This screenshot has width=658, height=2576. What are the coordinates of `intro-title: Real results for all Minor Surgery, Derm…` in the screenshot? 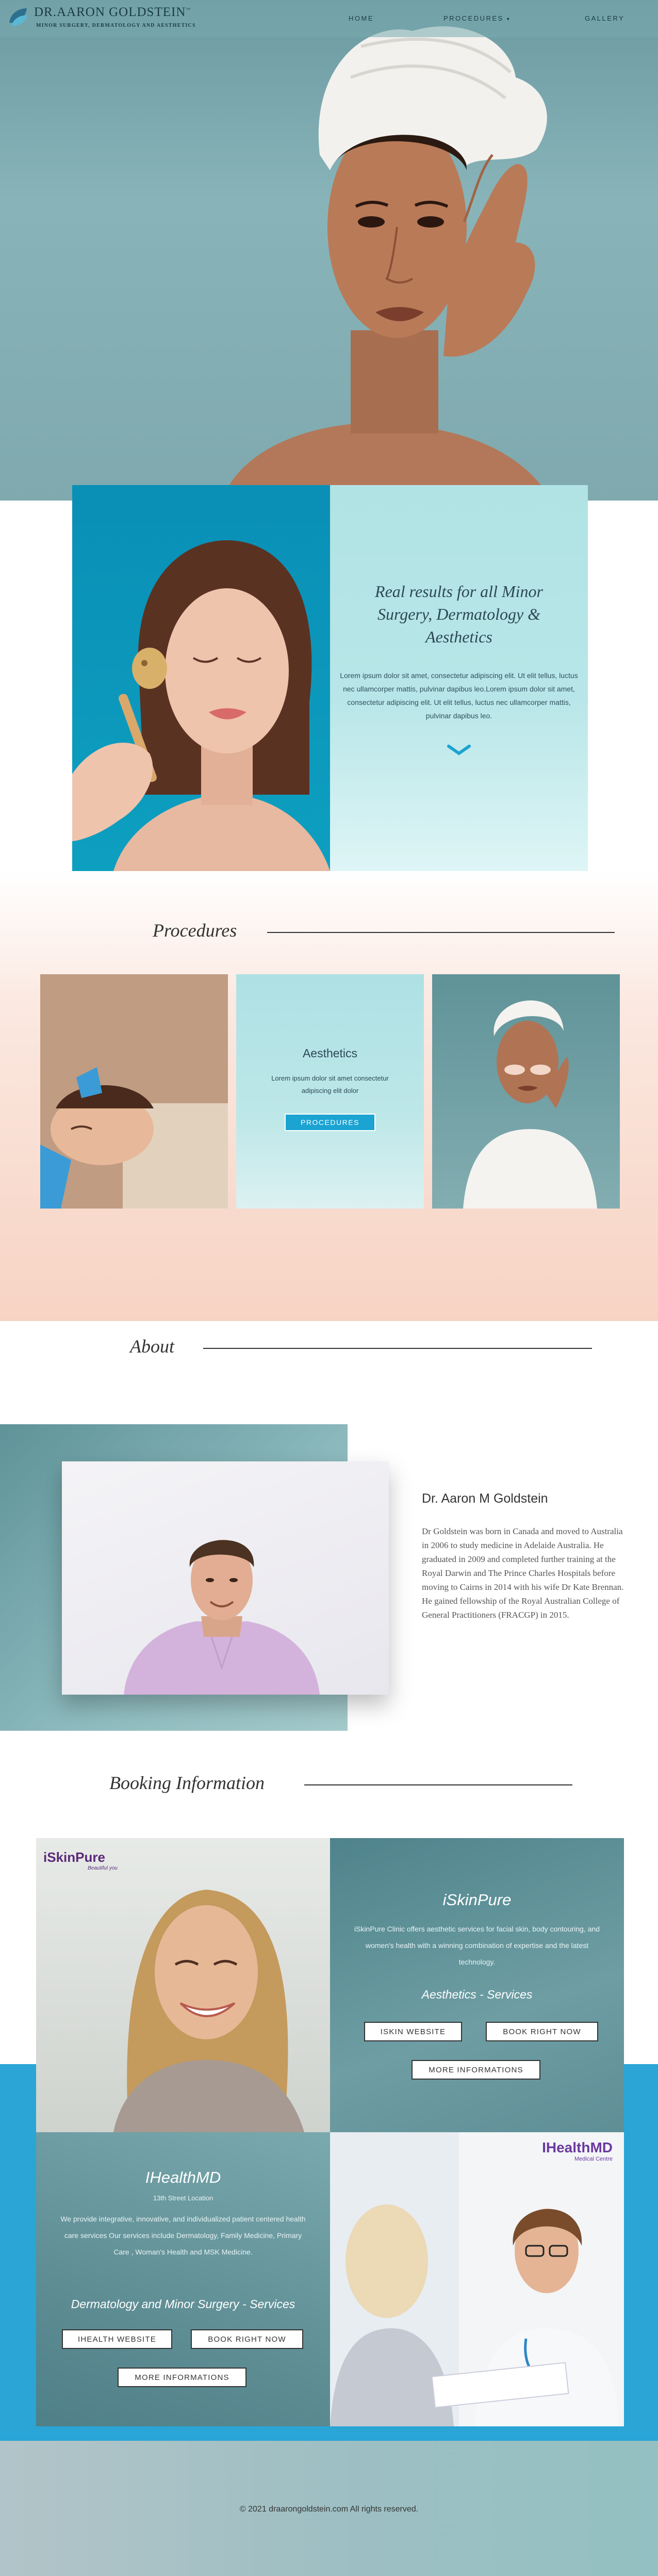 It's located at (459, 614).